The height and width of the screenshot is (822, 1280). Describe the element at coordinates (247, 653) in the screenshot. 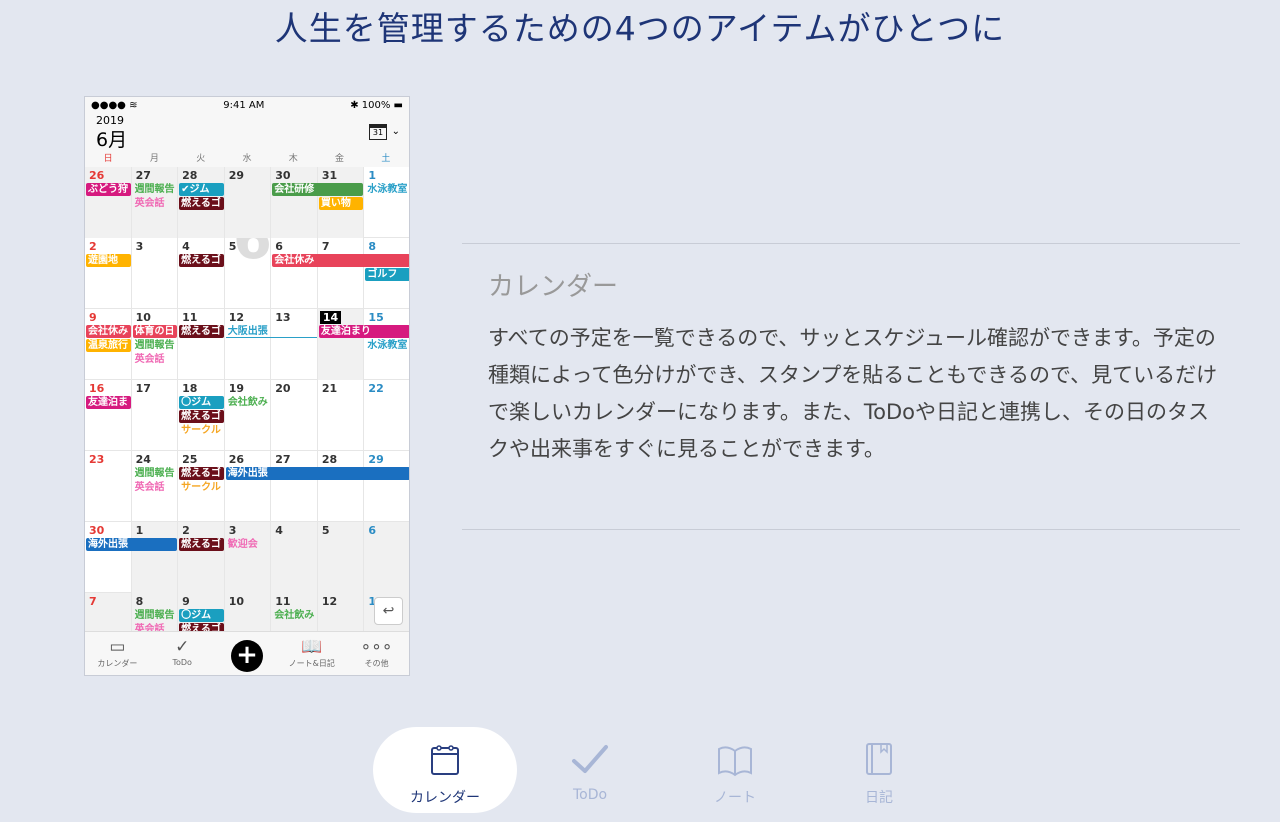

I see `tab-plus: +` at that location.